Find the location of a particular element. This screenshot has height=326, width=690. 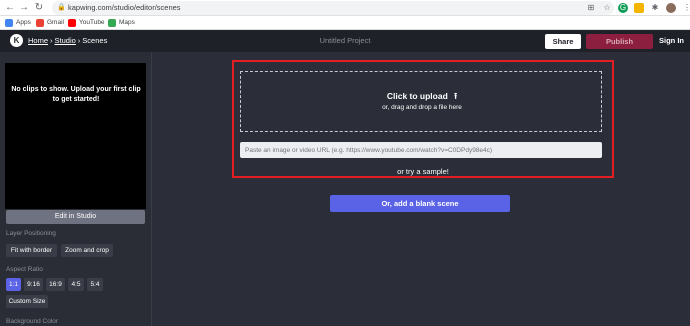

edit-in-studio-button: Edit in Studio is located at coordinates (75, 217).